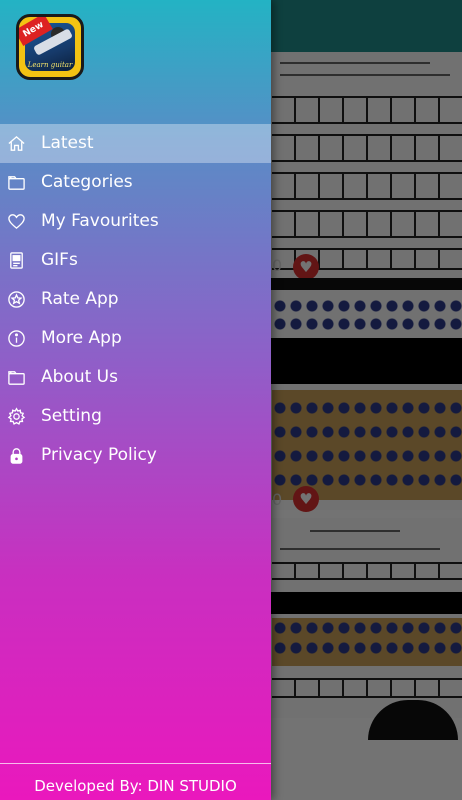 This screenshot has width=462, height=800. Describe the element at coordinates (135, 221) in the screenshot. I see `menu-item-my-favourites: My Favourites` at that location.